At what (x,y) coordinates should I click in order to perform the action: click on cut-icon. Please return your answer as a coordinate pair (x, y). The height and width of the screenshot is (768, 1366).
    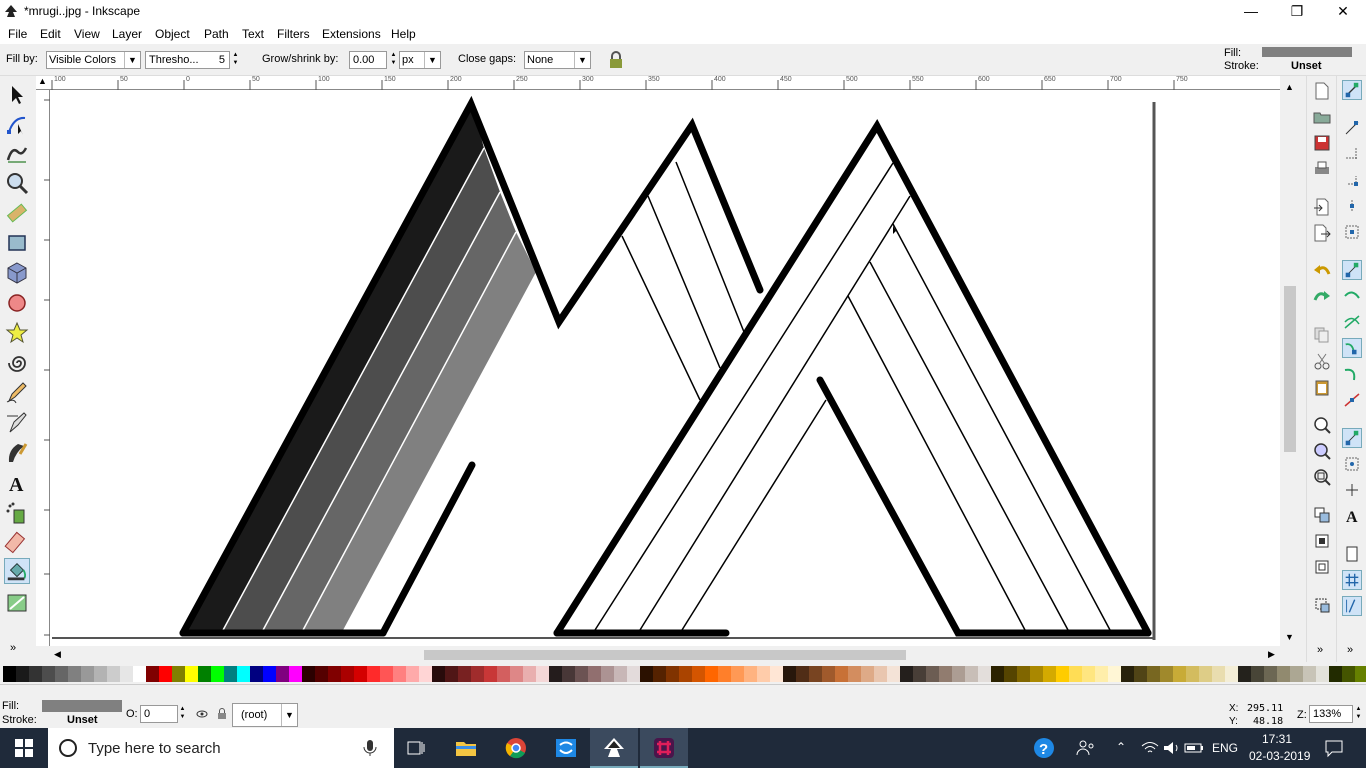
    Looking at the image, I should click on (1322, 361).